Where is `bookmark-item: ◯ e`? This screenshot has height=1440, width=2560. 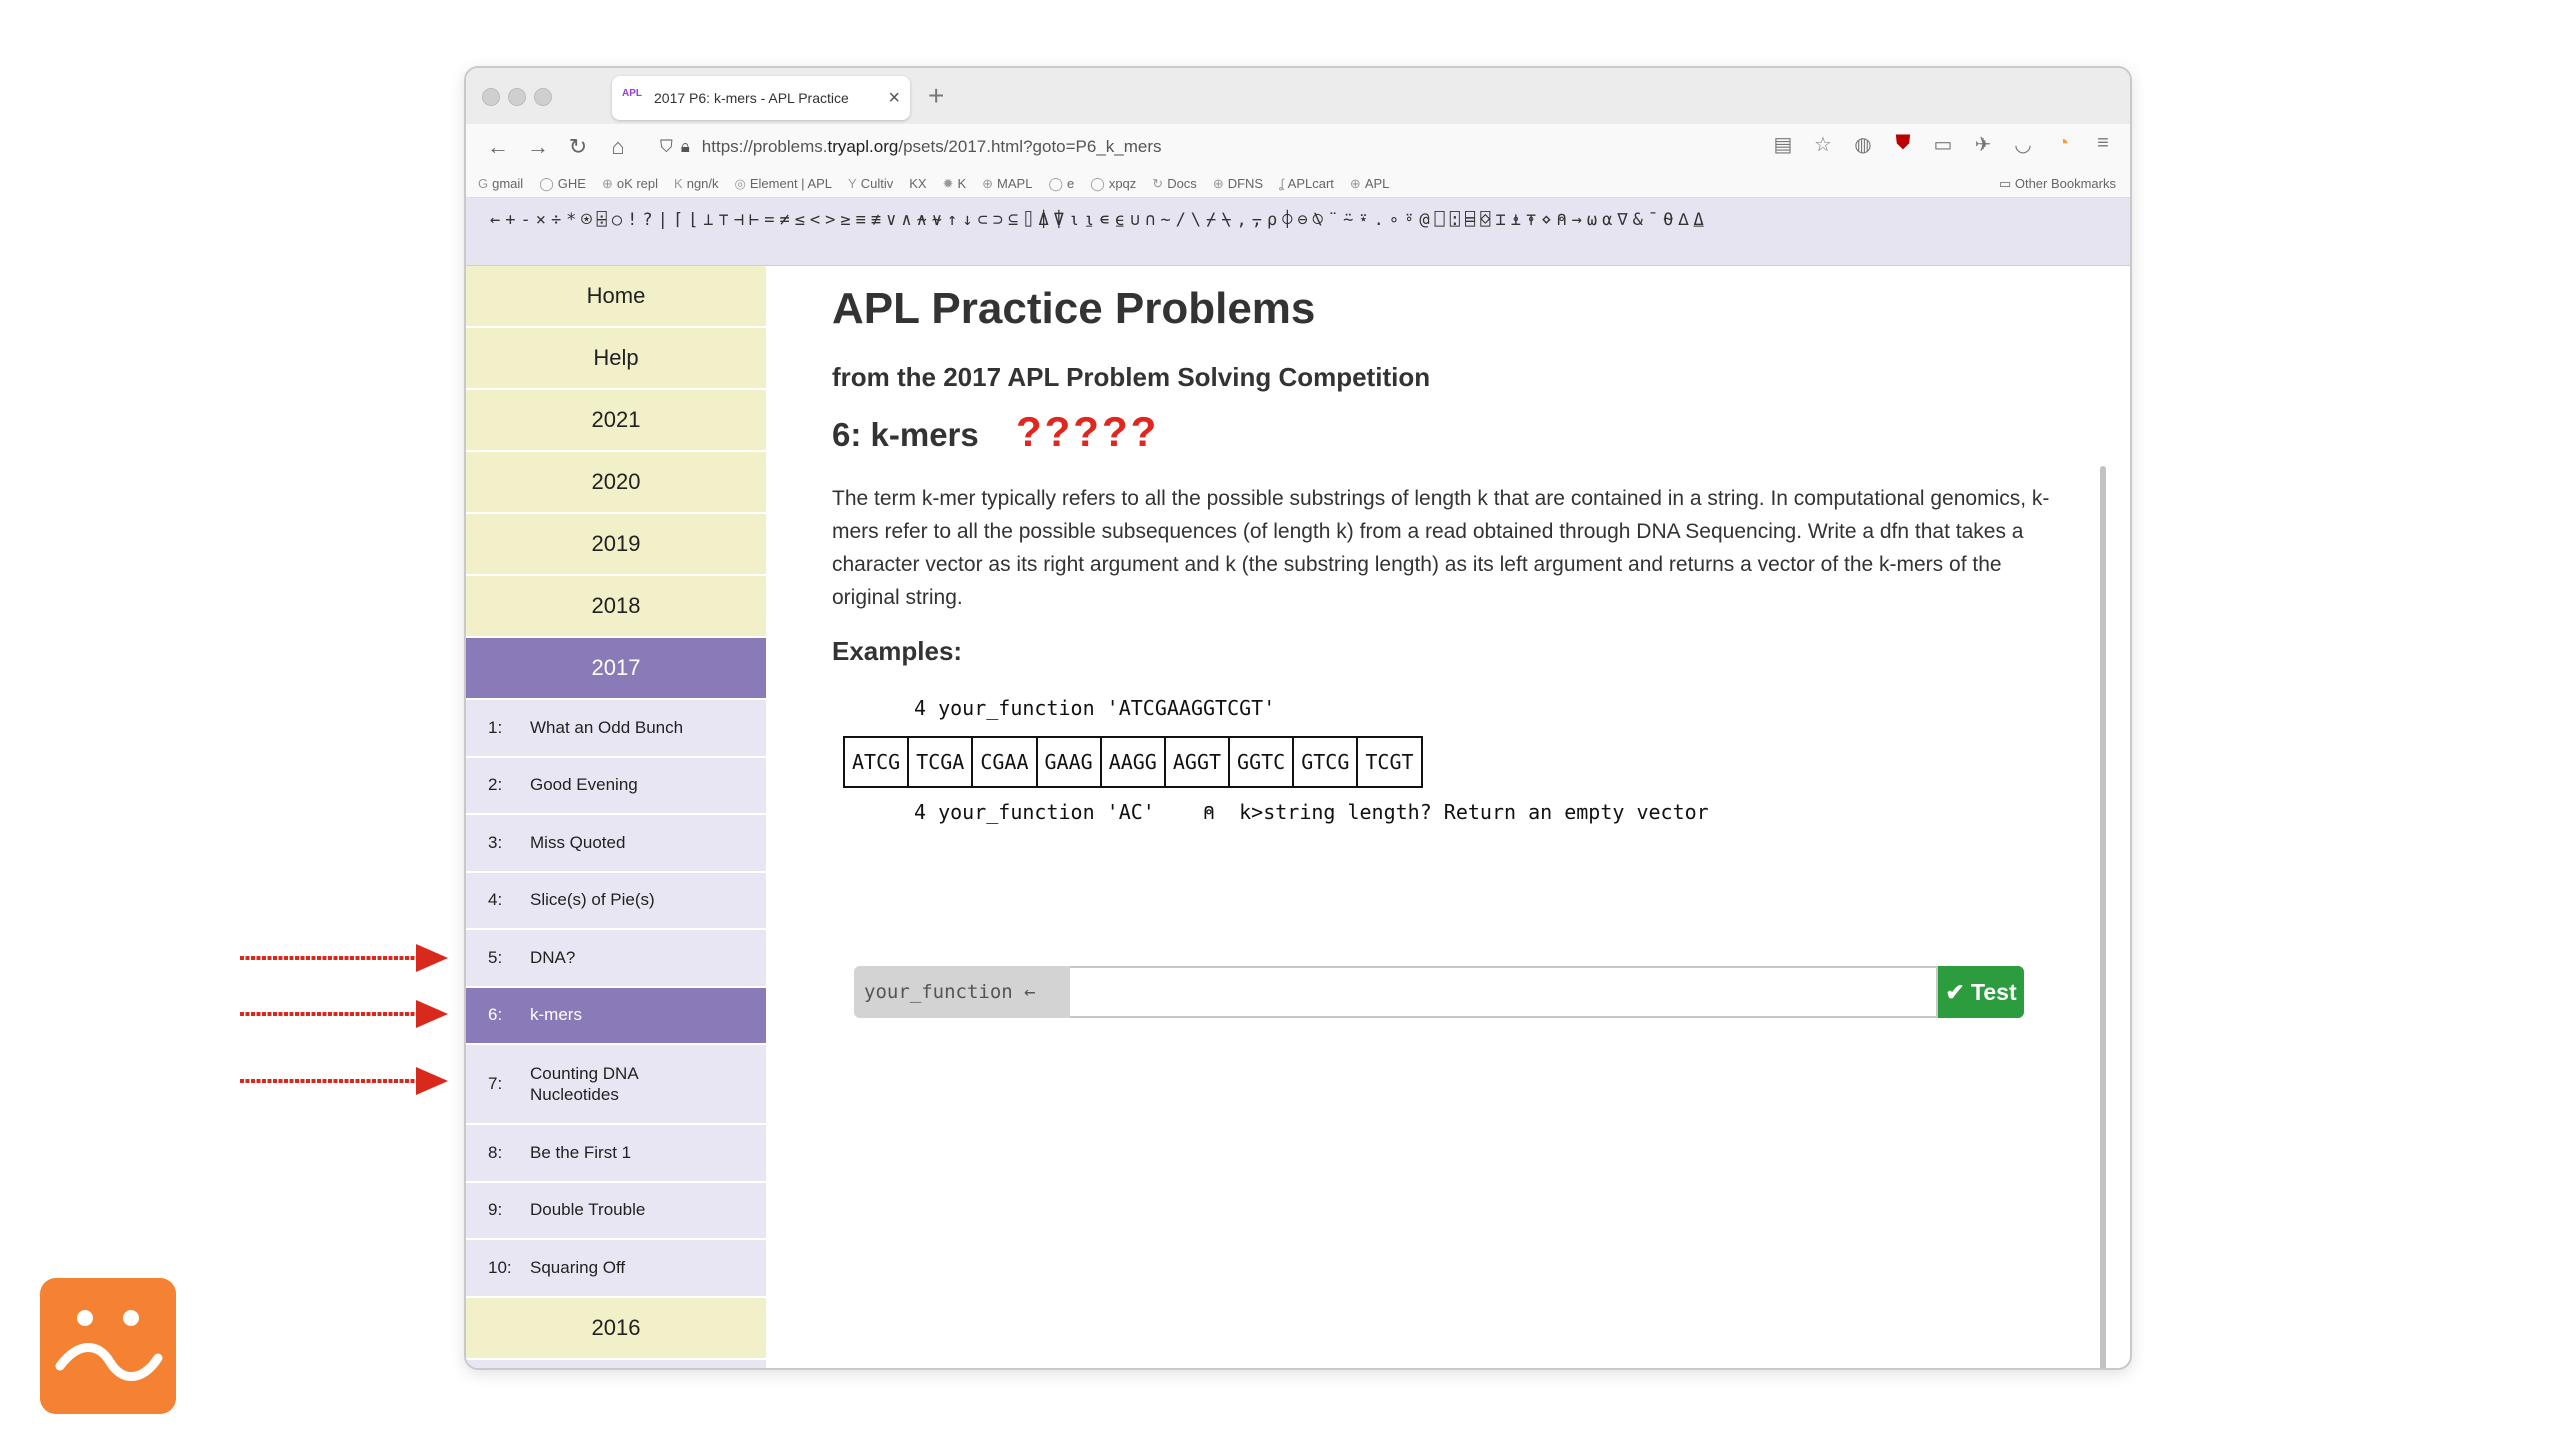
bookmark-item: ◯ e is located at coordinates (1061, 183).